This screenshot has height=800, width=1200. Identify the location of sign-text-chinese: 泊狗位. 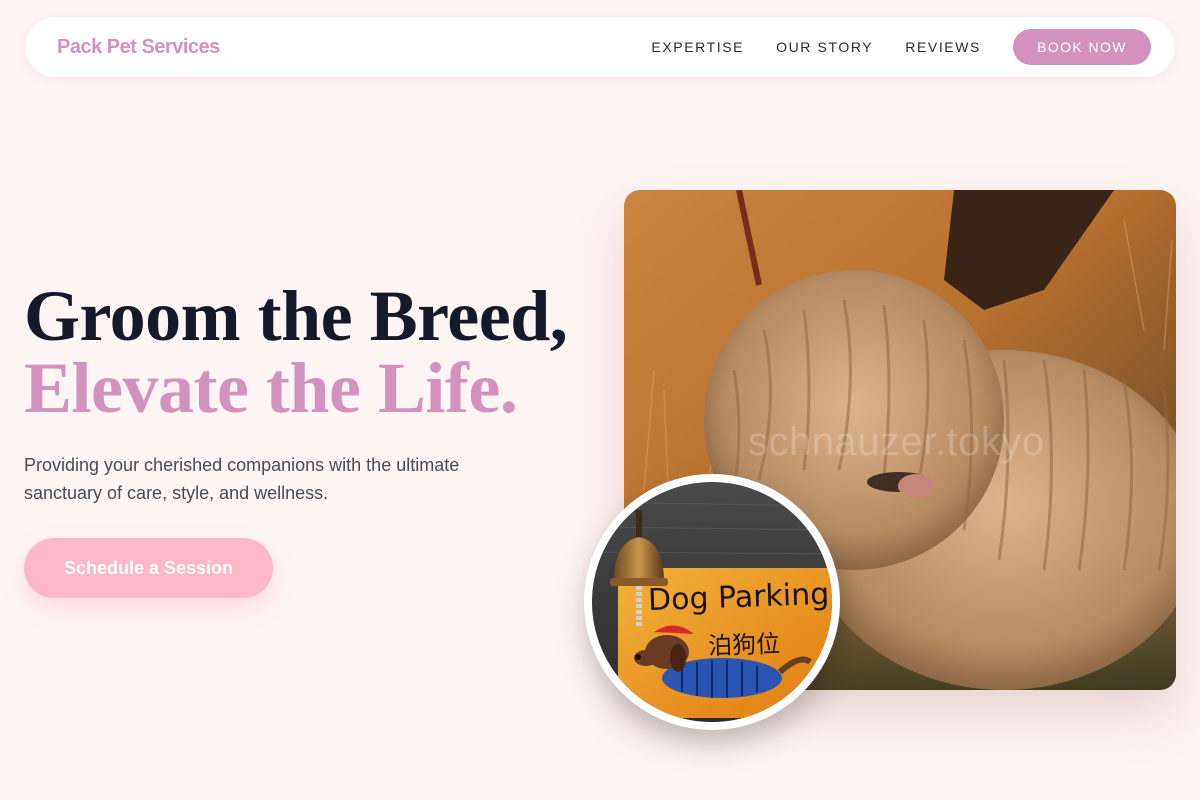
(744, 645).